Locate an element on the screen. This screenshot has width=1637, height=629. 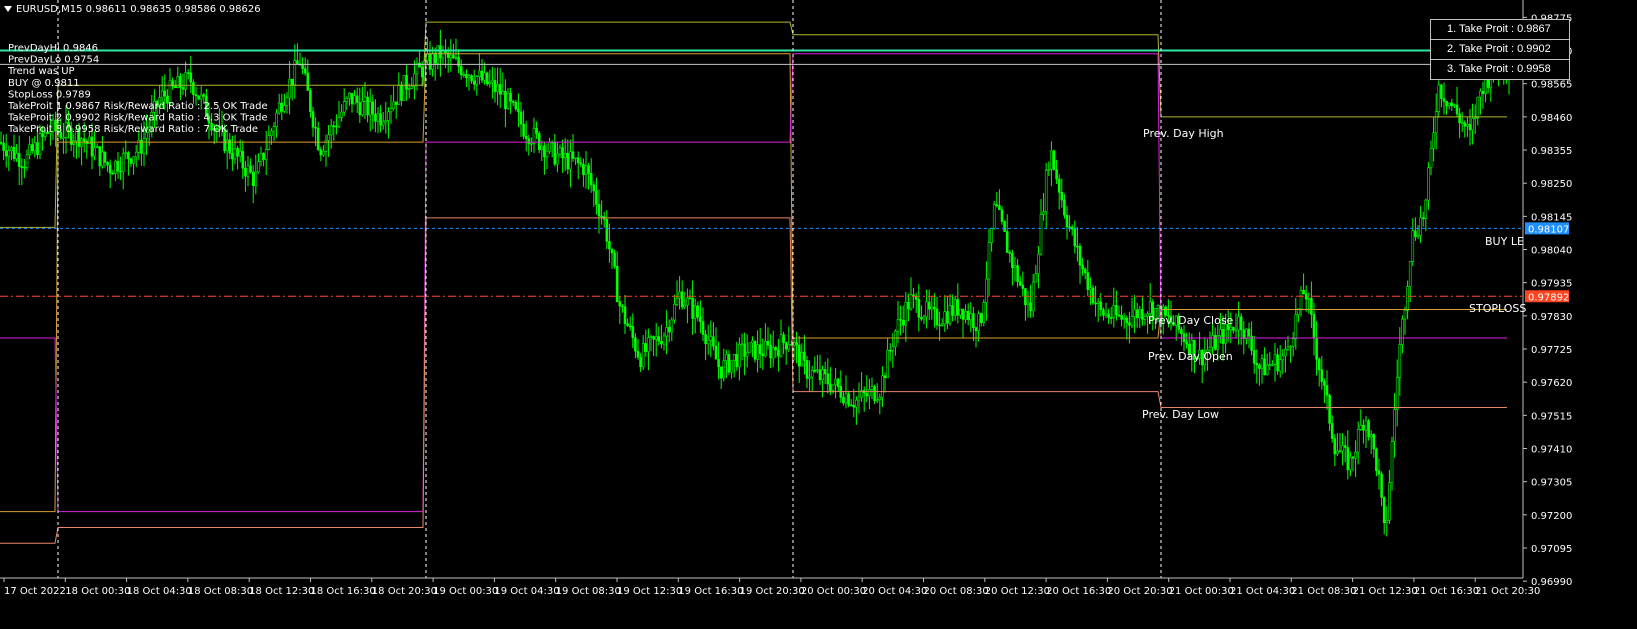
time-tick-label: 20 Oct 08:30 is located at coordinates (956, 591).